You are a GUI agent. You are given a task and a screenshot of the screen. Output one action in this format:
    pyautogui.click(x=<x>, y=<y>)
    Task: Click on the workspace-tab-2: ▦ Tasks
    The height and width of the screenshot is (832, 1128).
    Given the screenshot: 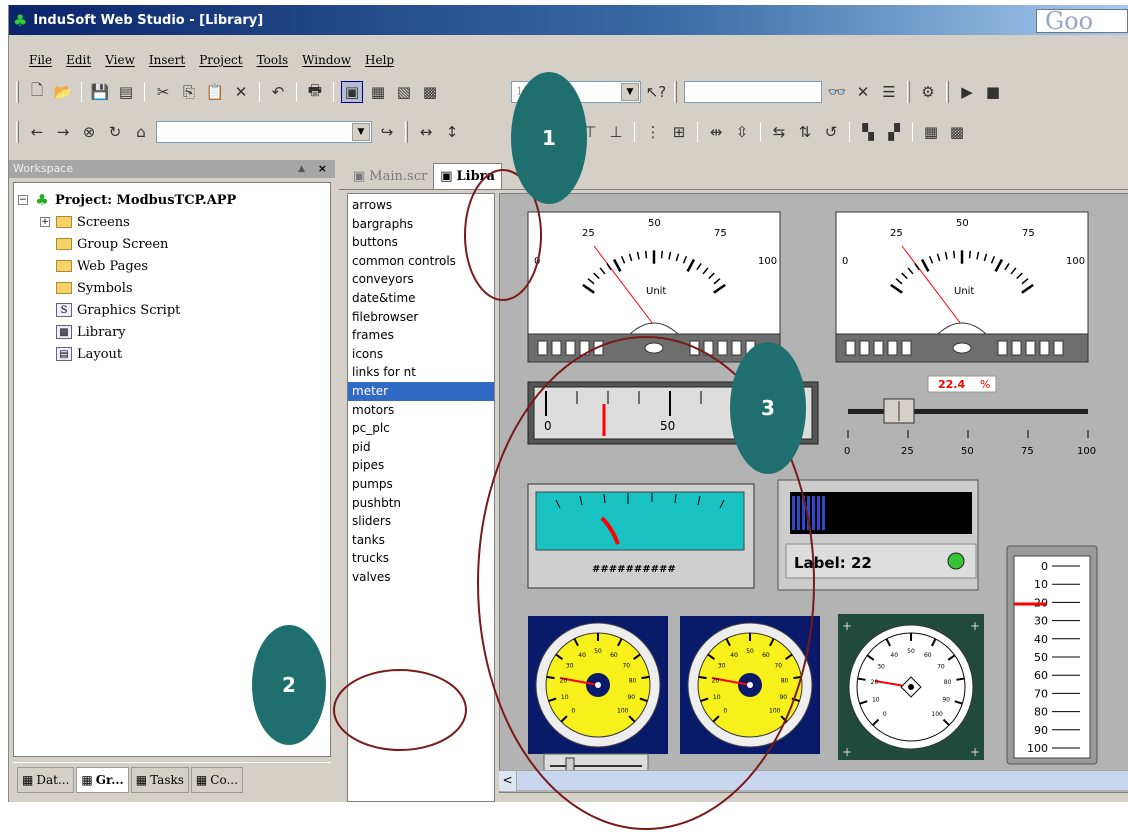 What is the action you would take?
    pyautogui.click(x=159, y=779)
    